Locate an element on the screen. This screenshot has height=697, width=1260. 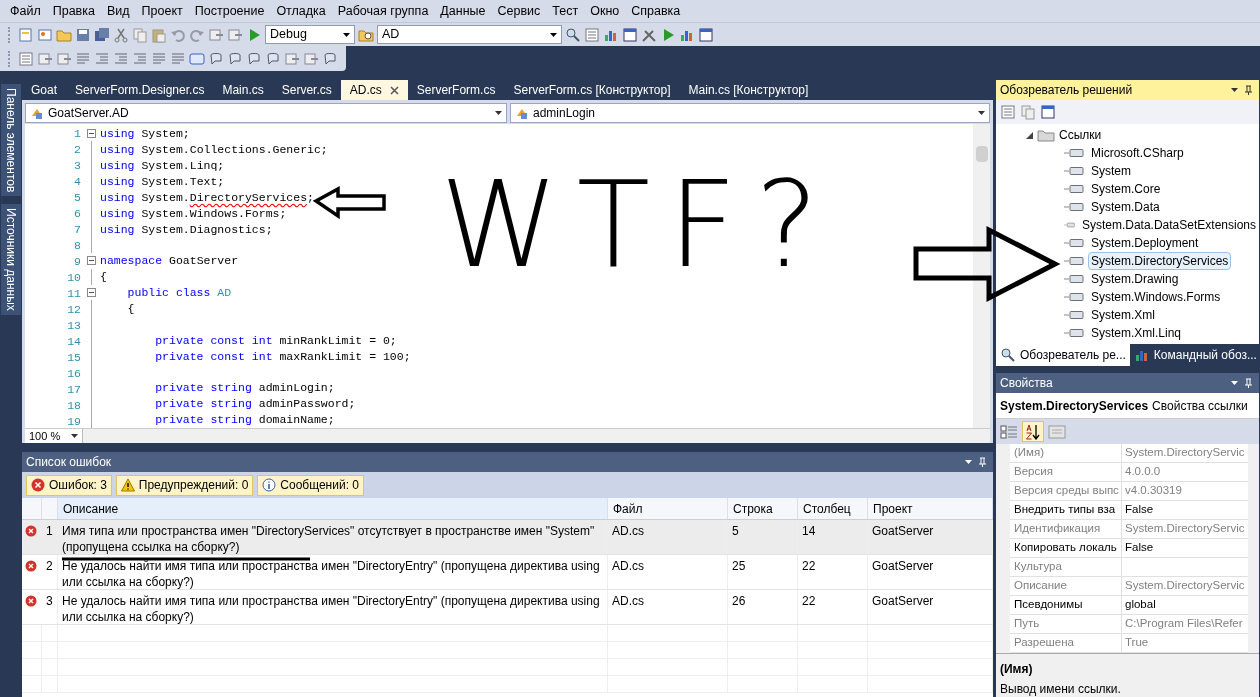
tree-item: Ссылки is located at coordinates (1080, 135).